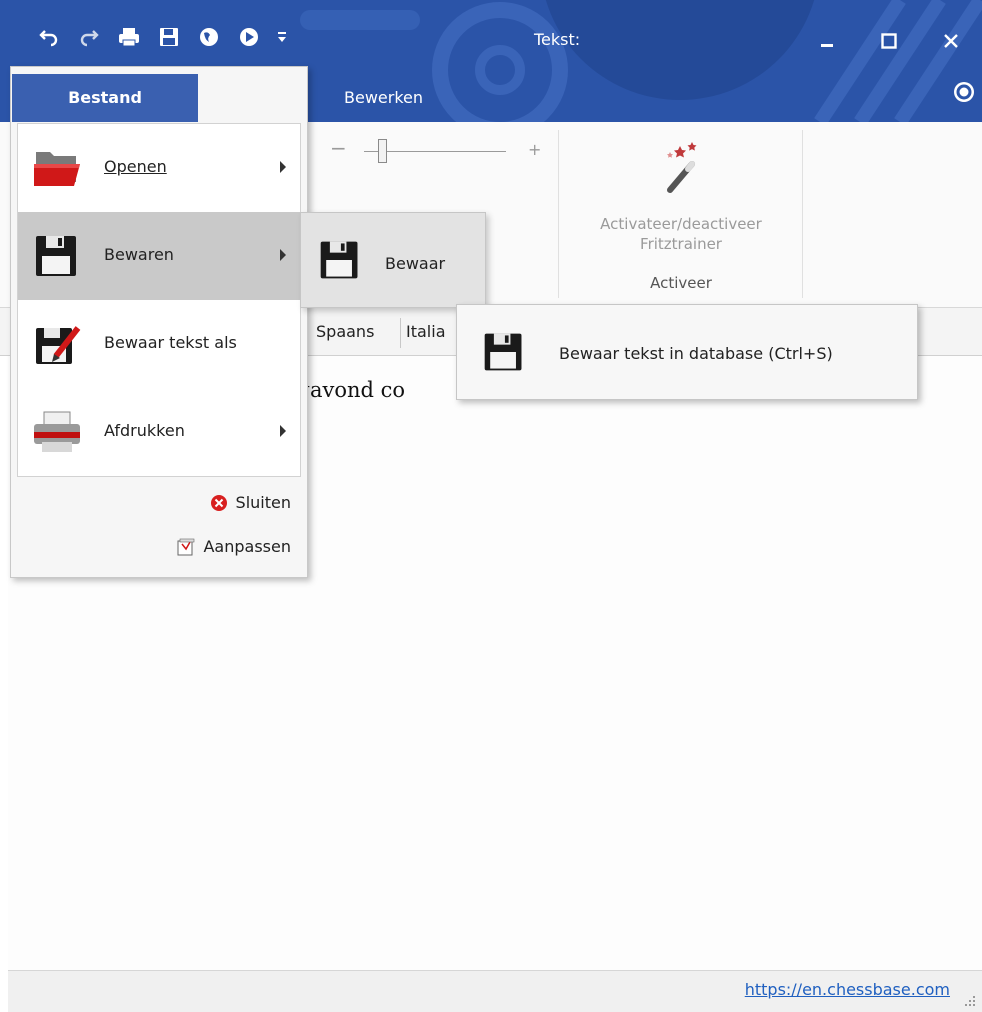  Describe the element at coordinates (170, 342) in the screenshot. I see `menu-label-bewaar-tekst-als: Bewaar tekst als` at that location.